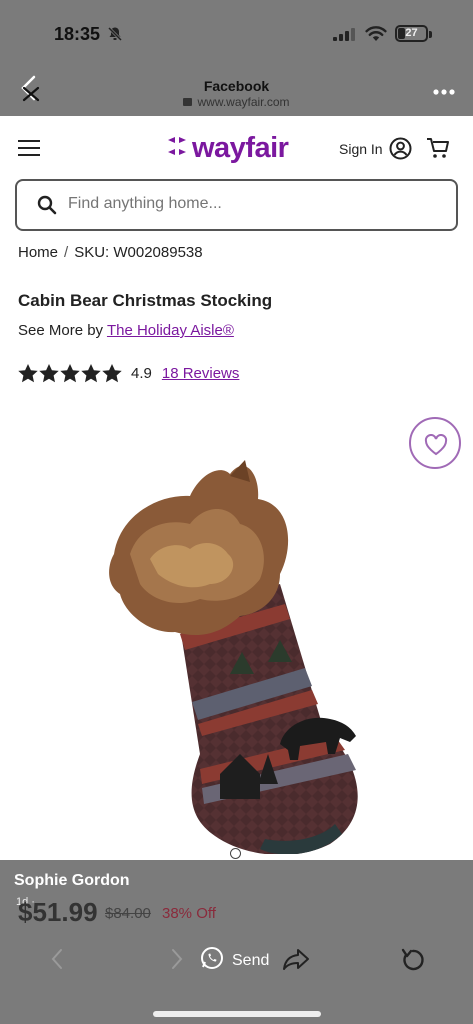 The image size is (473, 1024). Describe the element at coordinates (296, 961) in the screenshot. I see `share-icon` at that location.